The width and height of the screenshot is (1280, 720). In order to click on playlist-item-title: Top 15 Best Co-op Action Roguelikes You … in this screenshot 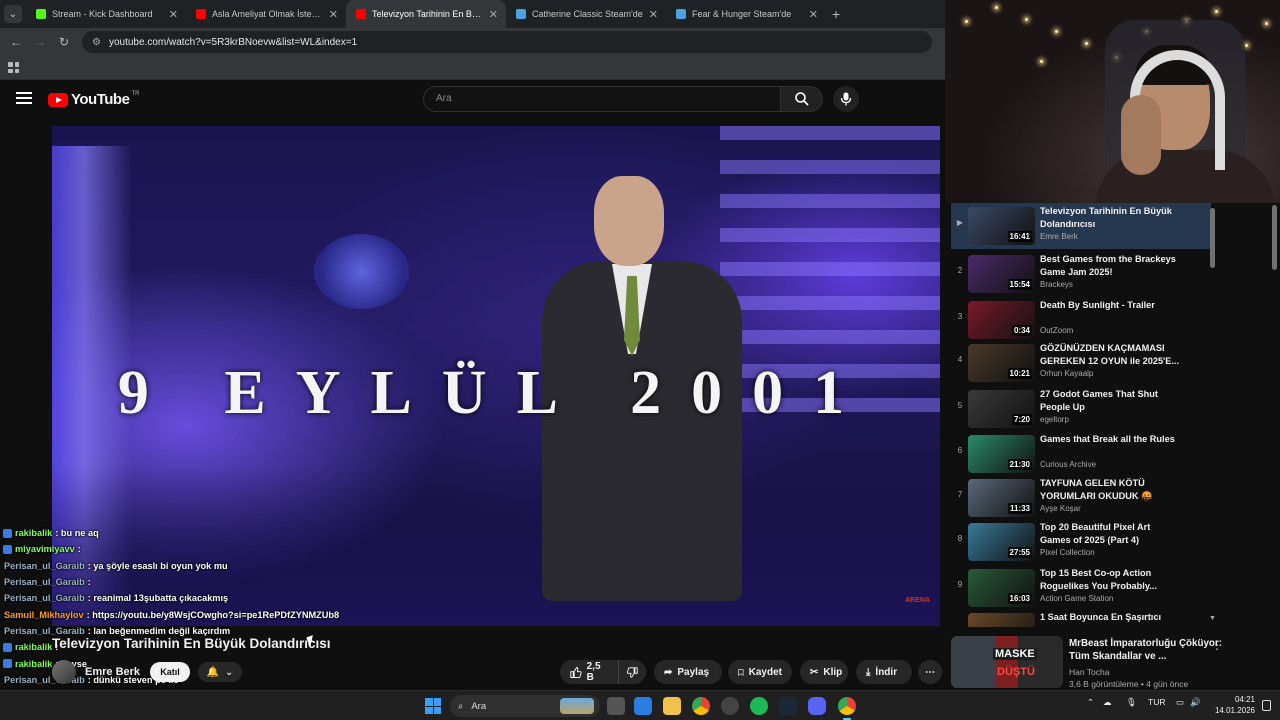, I will do `click(1110, 580)`.